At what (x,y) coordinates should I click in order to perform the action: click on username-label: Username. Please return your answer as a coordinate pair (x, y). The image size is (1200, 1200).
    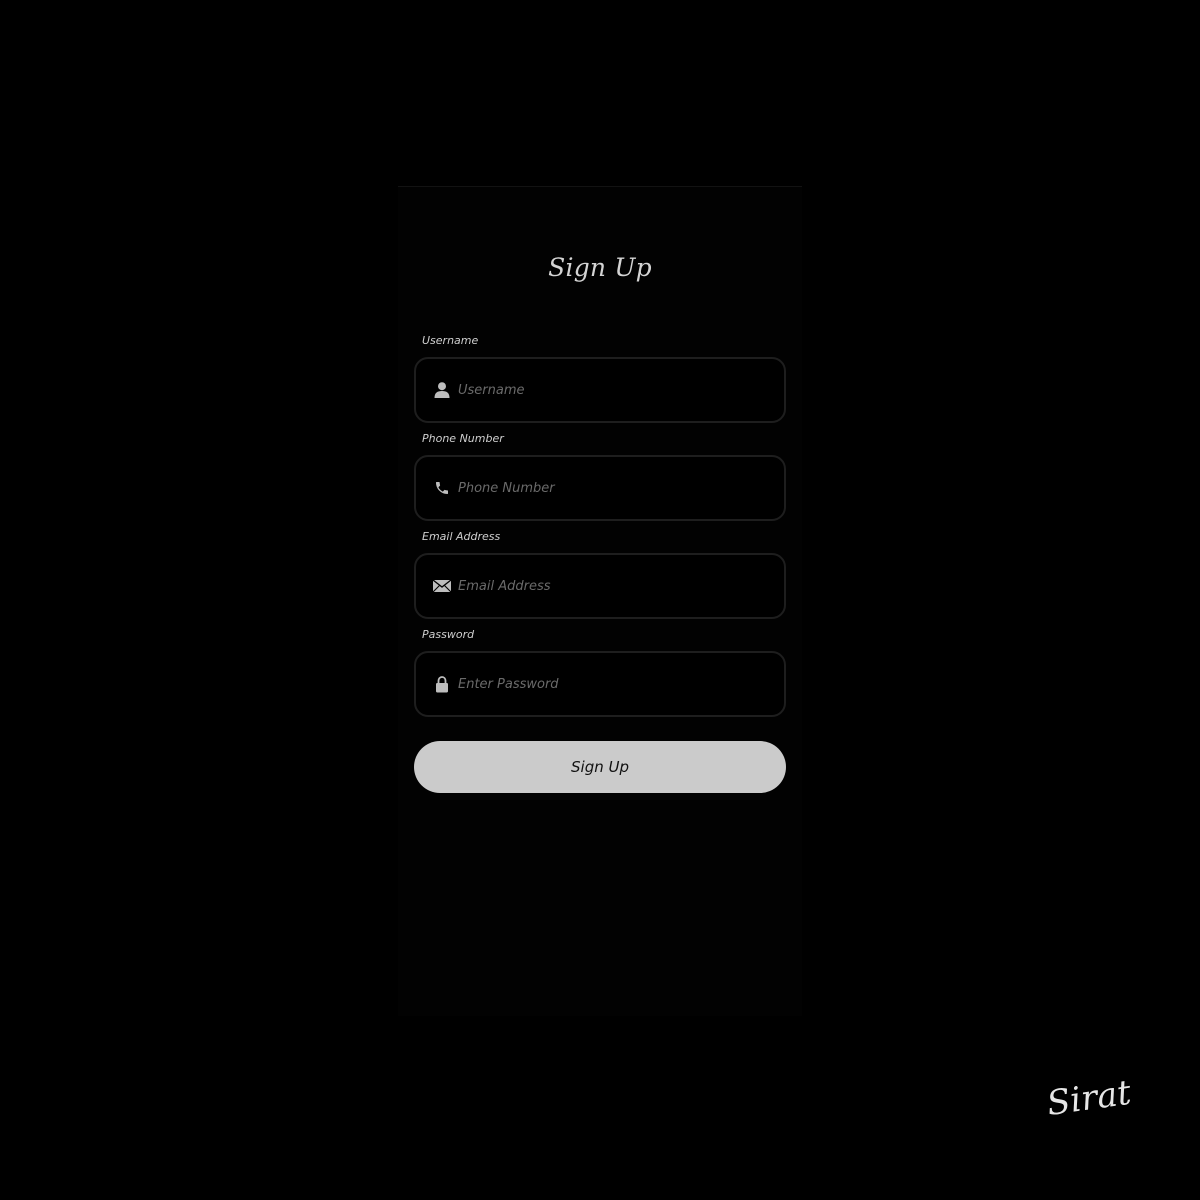
    Looking at the image, I should click on (450, 340).